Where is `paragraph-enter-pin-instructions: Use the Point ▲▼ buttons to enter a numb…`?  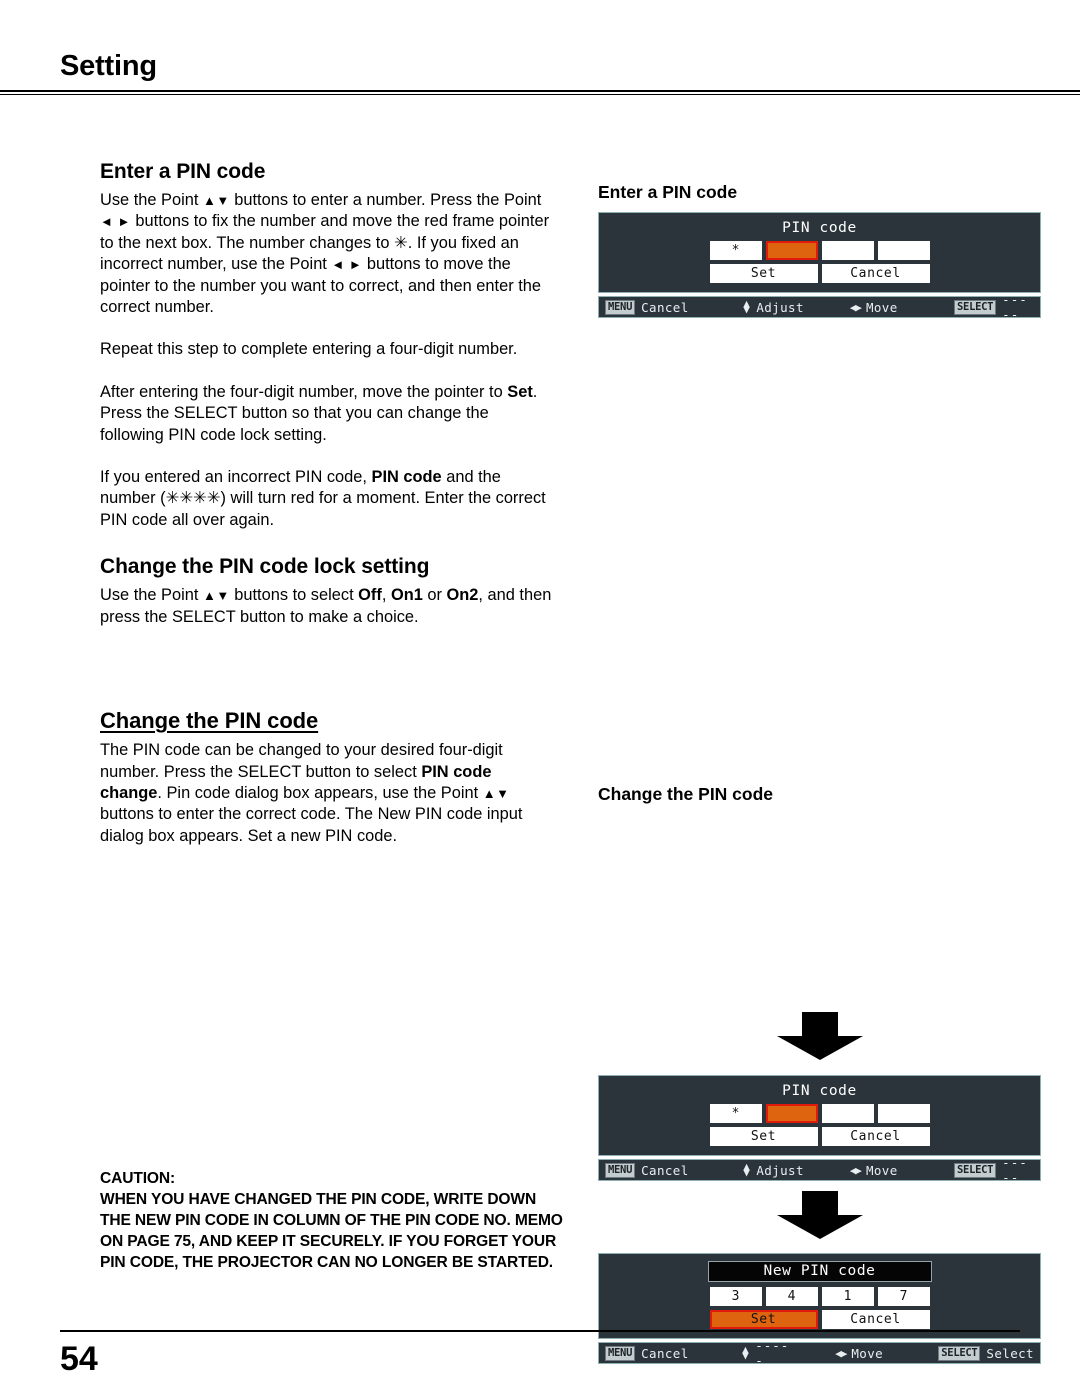 paragraph-enter-pin-instructions: Use the Point ▲▼ buttons to enter a numb… is located at coordinates (327, 254).